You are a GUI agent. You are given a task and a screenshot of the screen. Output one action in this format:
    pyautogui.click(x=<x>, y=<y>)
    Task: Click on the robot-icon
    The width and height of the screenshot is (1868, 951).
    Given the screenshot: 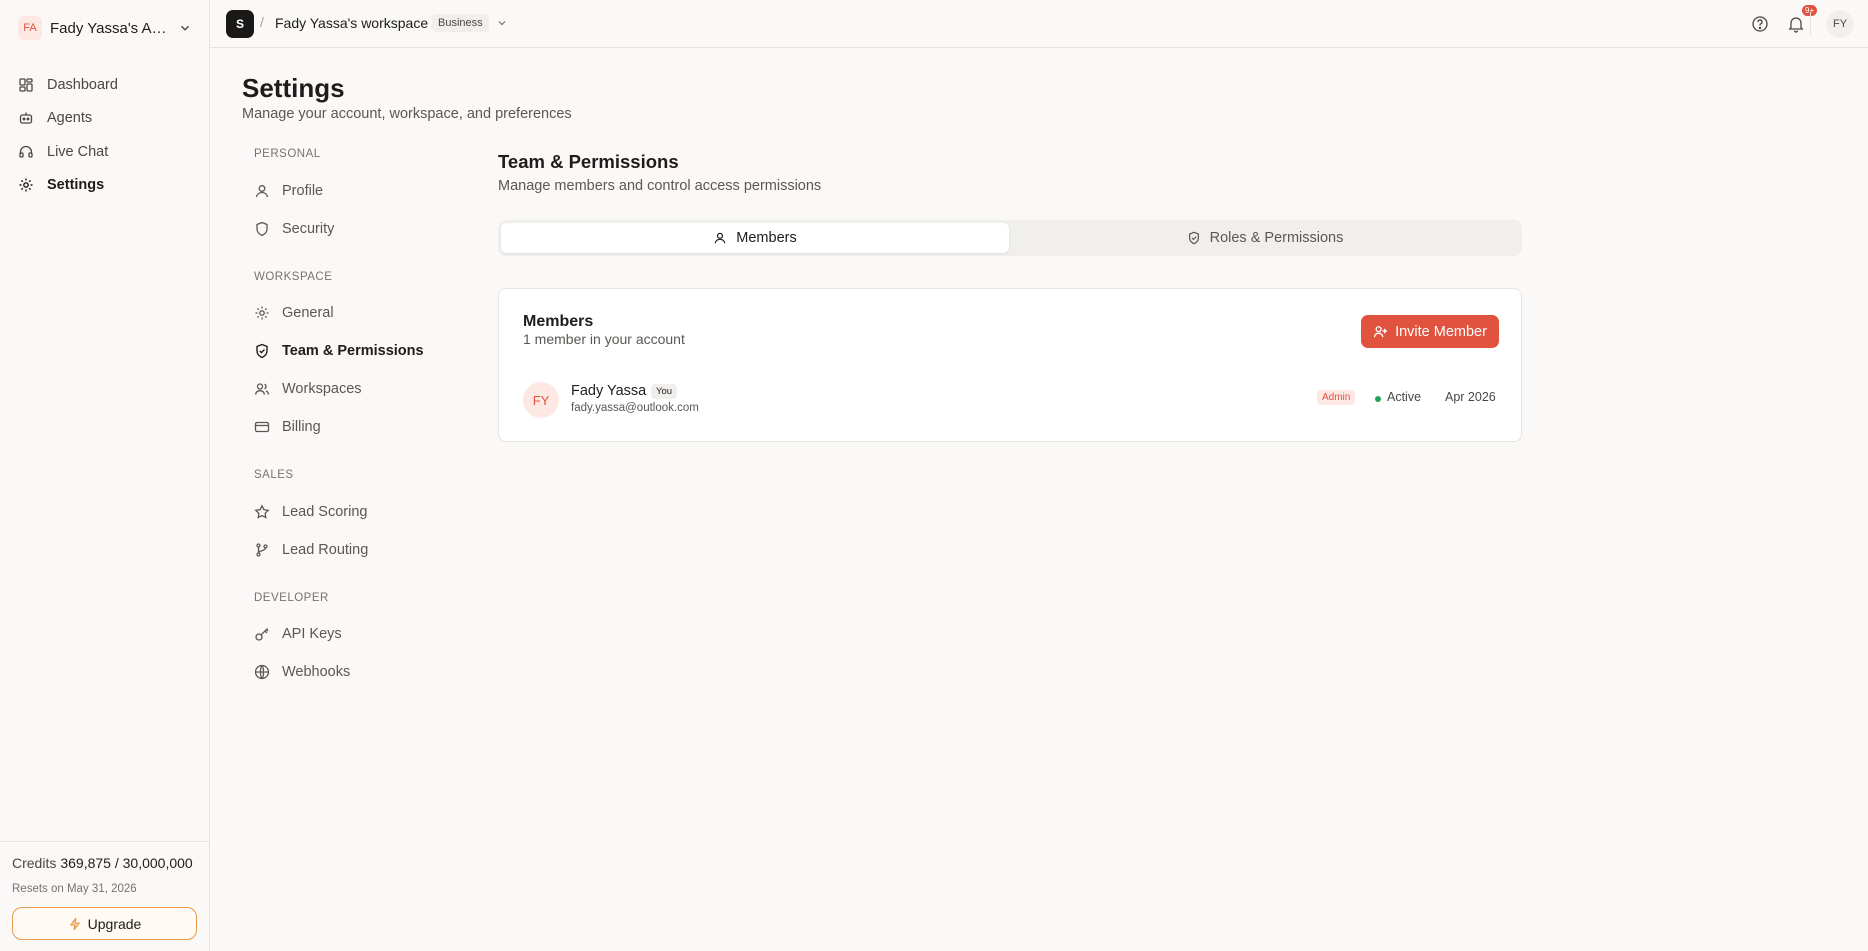 What is the action you would take?
    pyautogui.click(x=26, y=118)
    